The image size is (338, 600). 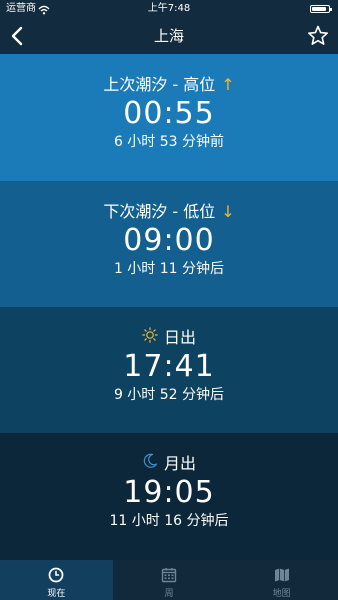 What do you see at coordinates (159, 84) in the screenshot?
I see `last-tide-label: 上次潮汐 - 高位` at bounding box center [159, 84].